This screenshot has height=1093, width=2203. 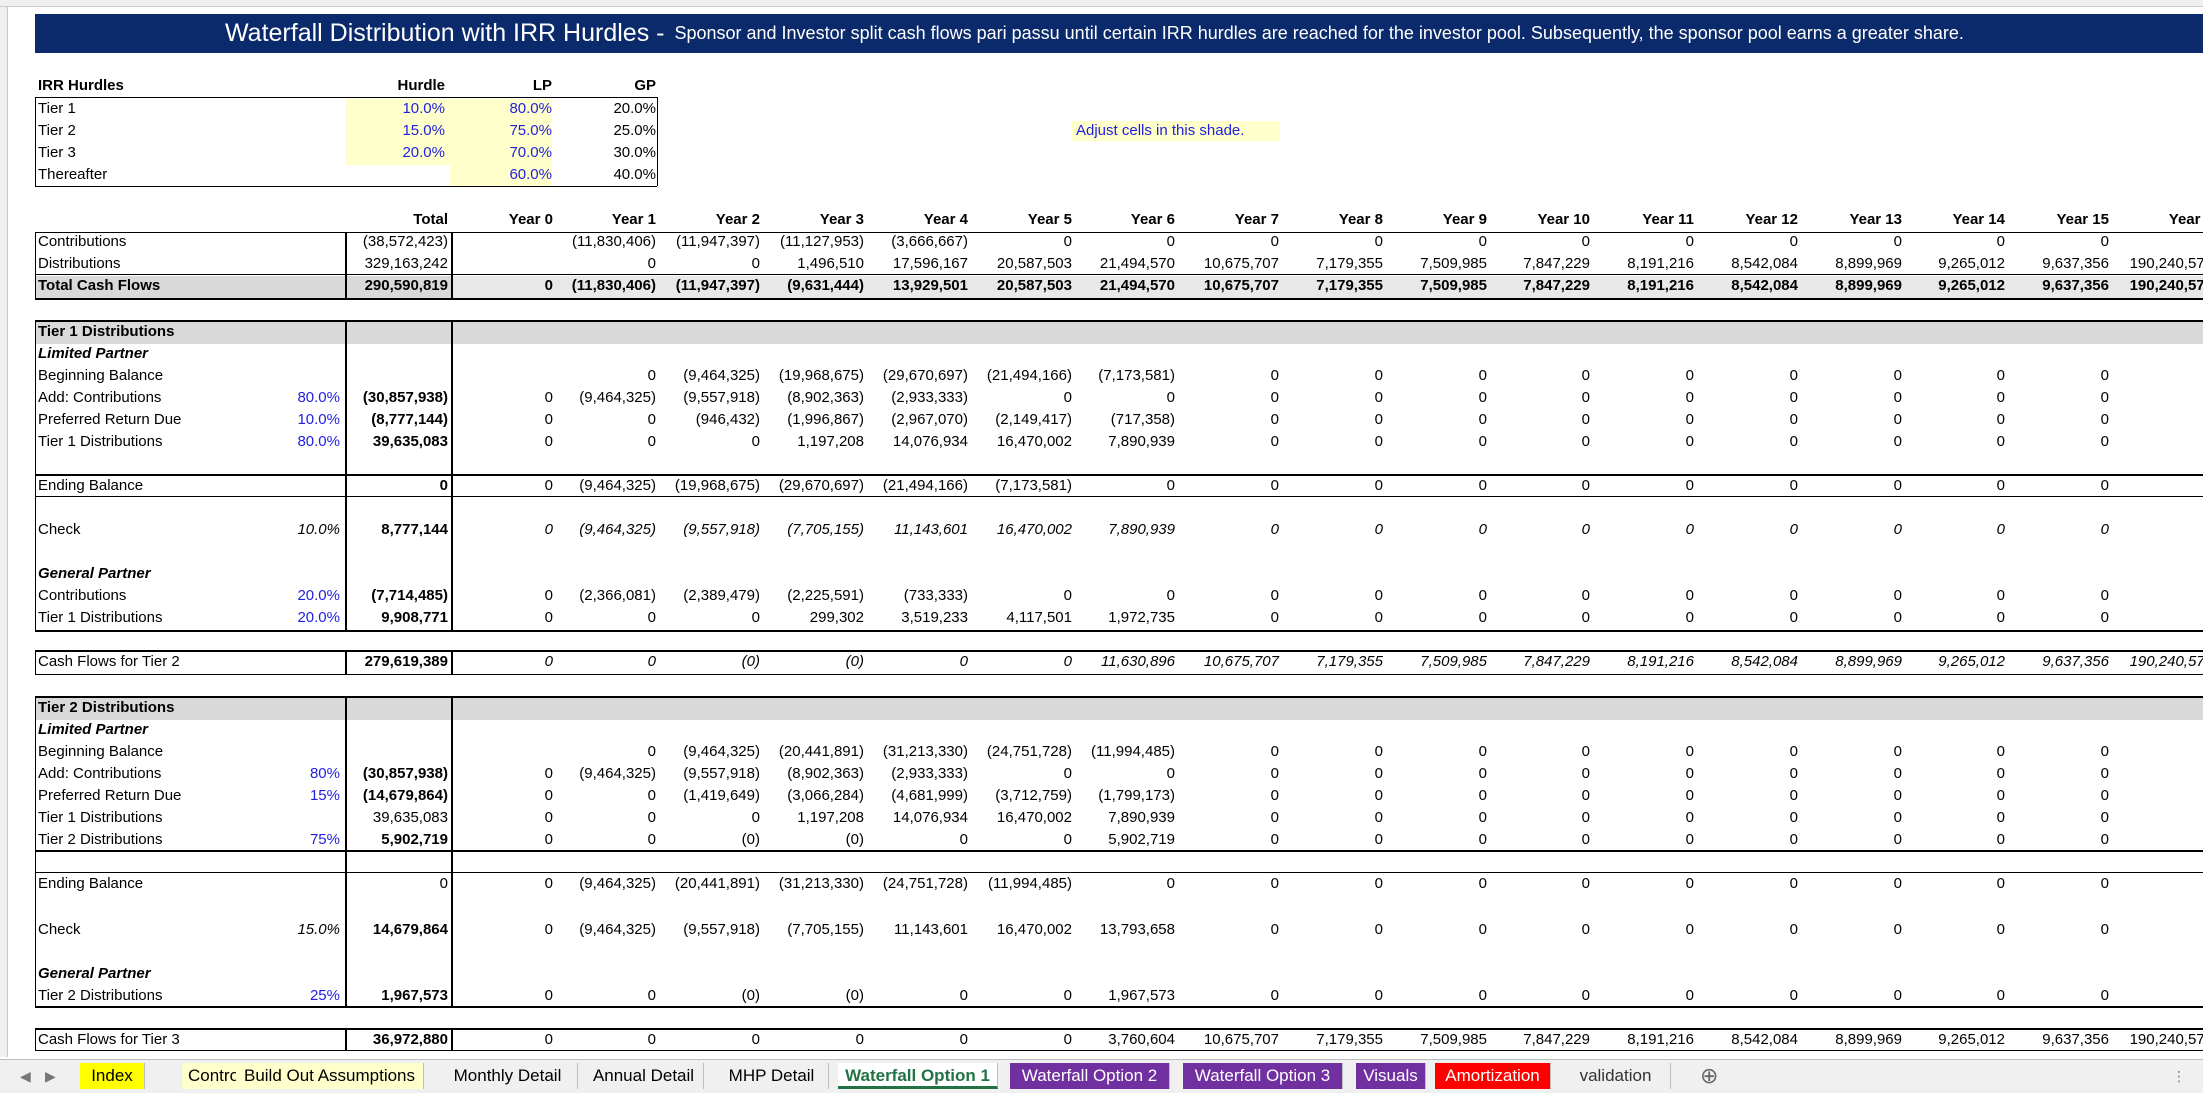 I want to click on total-cell: 8,777,144, so click(x=397, y=530).